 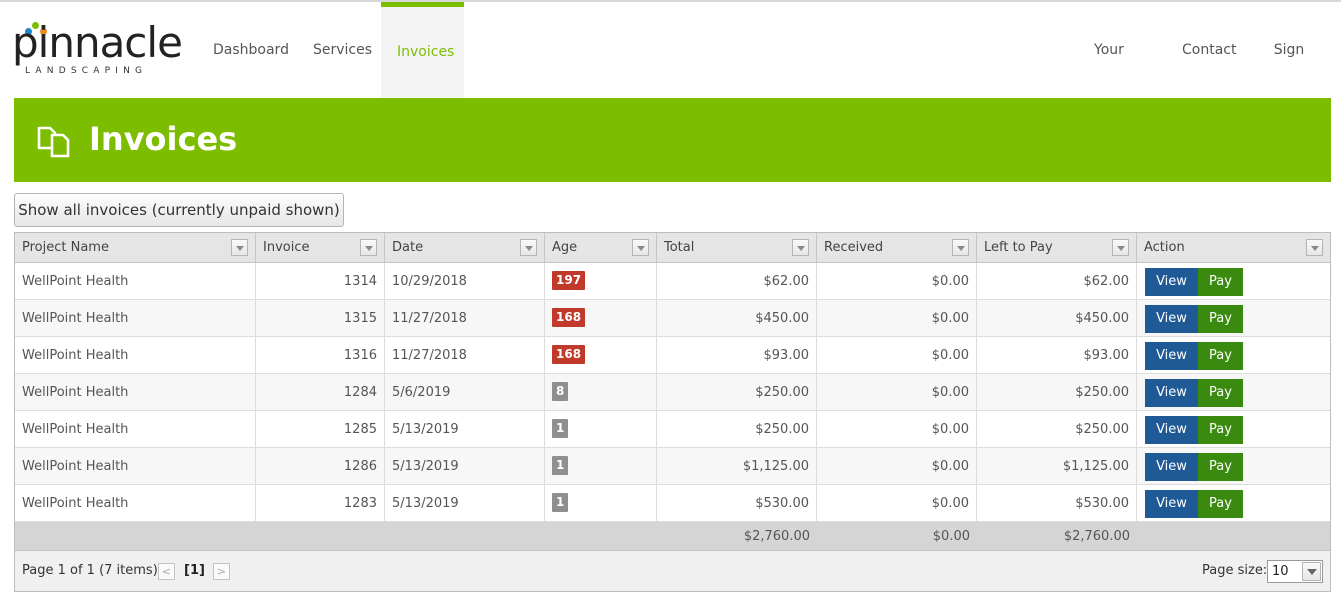 What do you see at coordinates (1057, 466) in the screenshot?
I see `cell-left-to-pay: $1,125.00` at bounding box center [1057, 466].